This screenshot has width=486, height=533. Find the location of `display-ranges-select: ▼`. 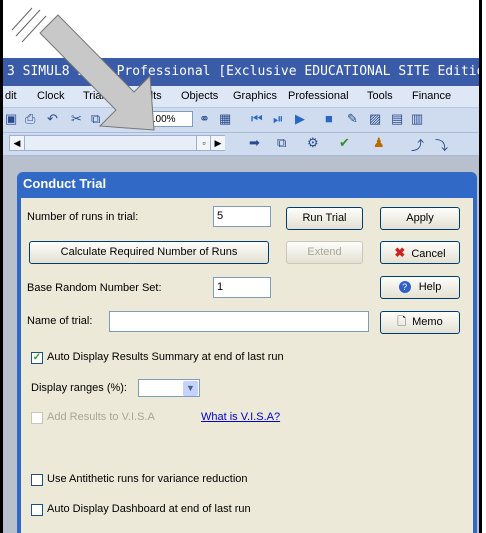

display-ranges-select: ▼ is located at coordinates (169, 388).